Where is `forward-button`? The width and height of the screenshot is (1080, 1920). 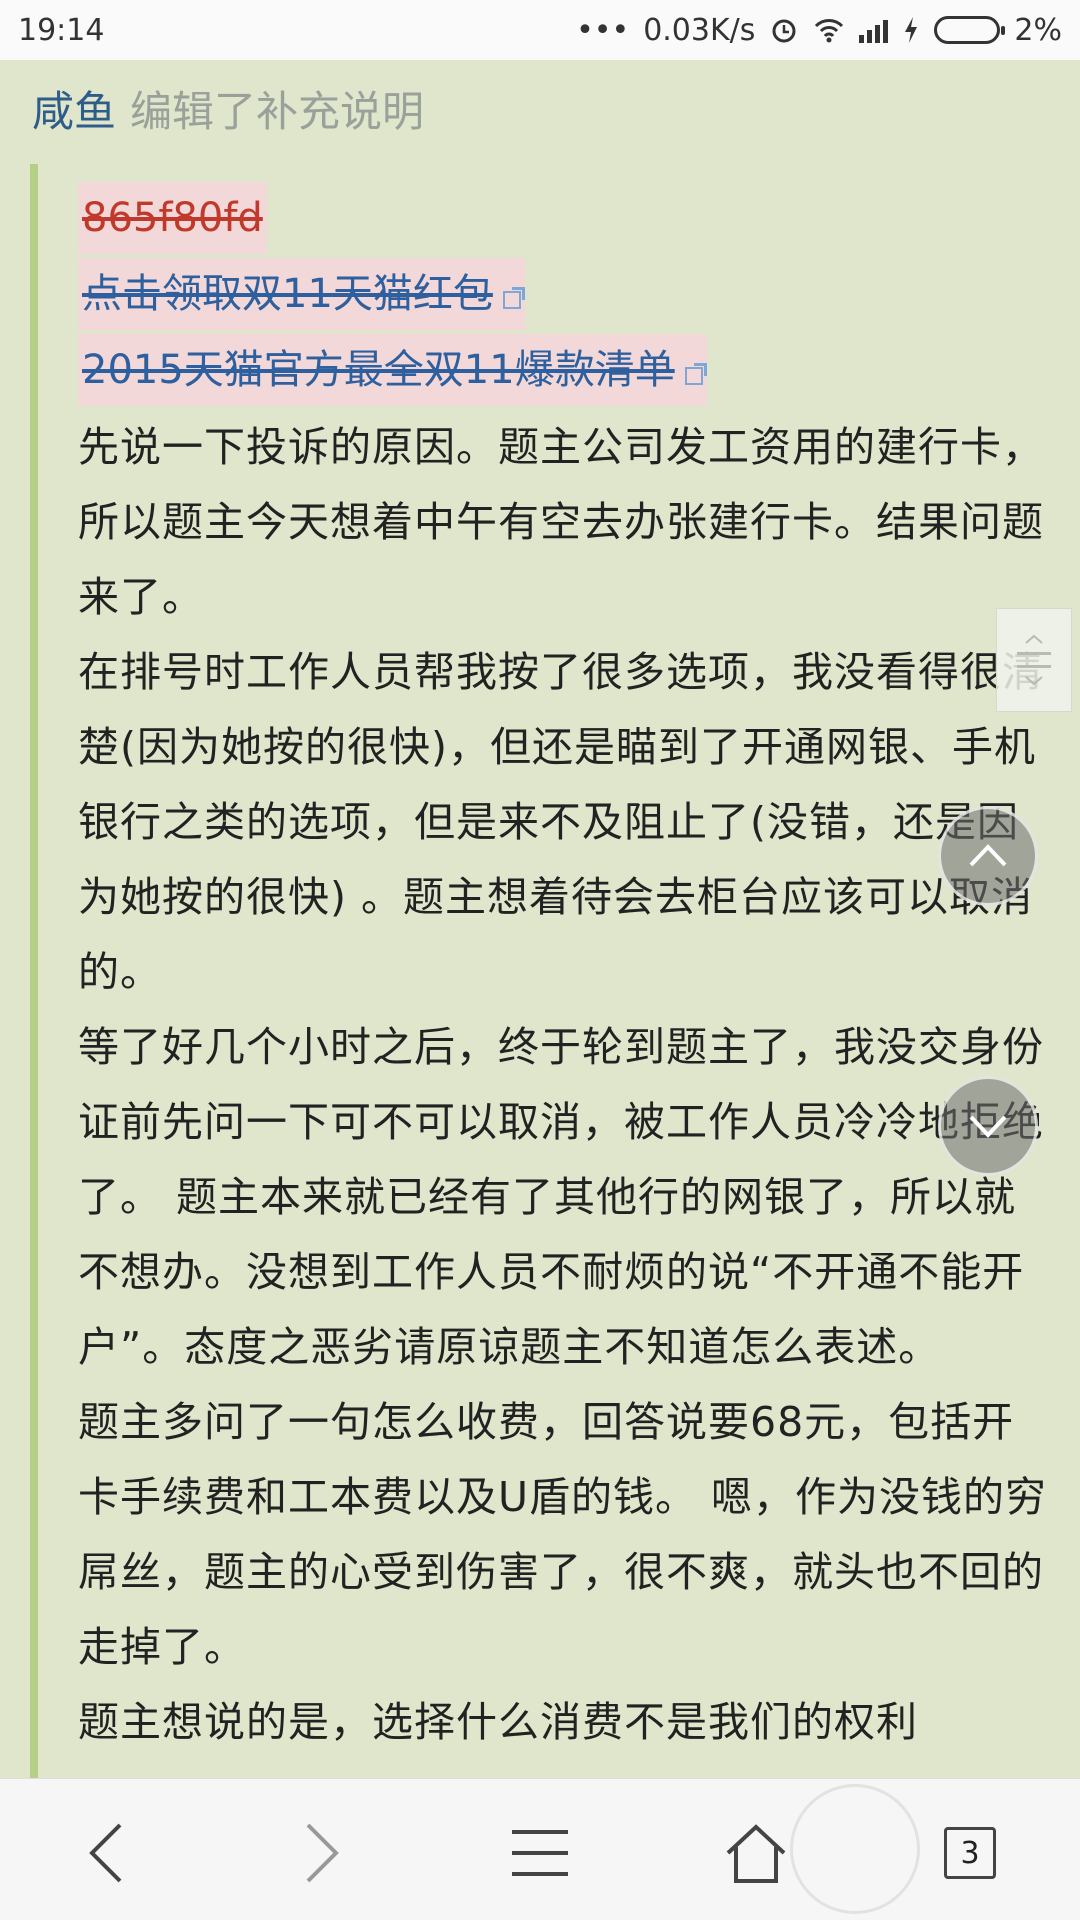 forward-button is located at coordinates (322, 1853).